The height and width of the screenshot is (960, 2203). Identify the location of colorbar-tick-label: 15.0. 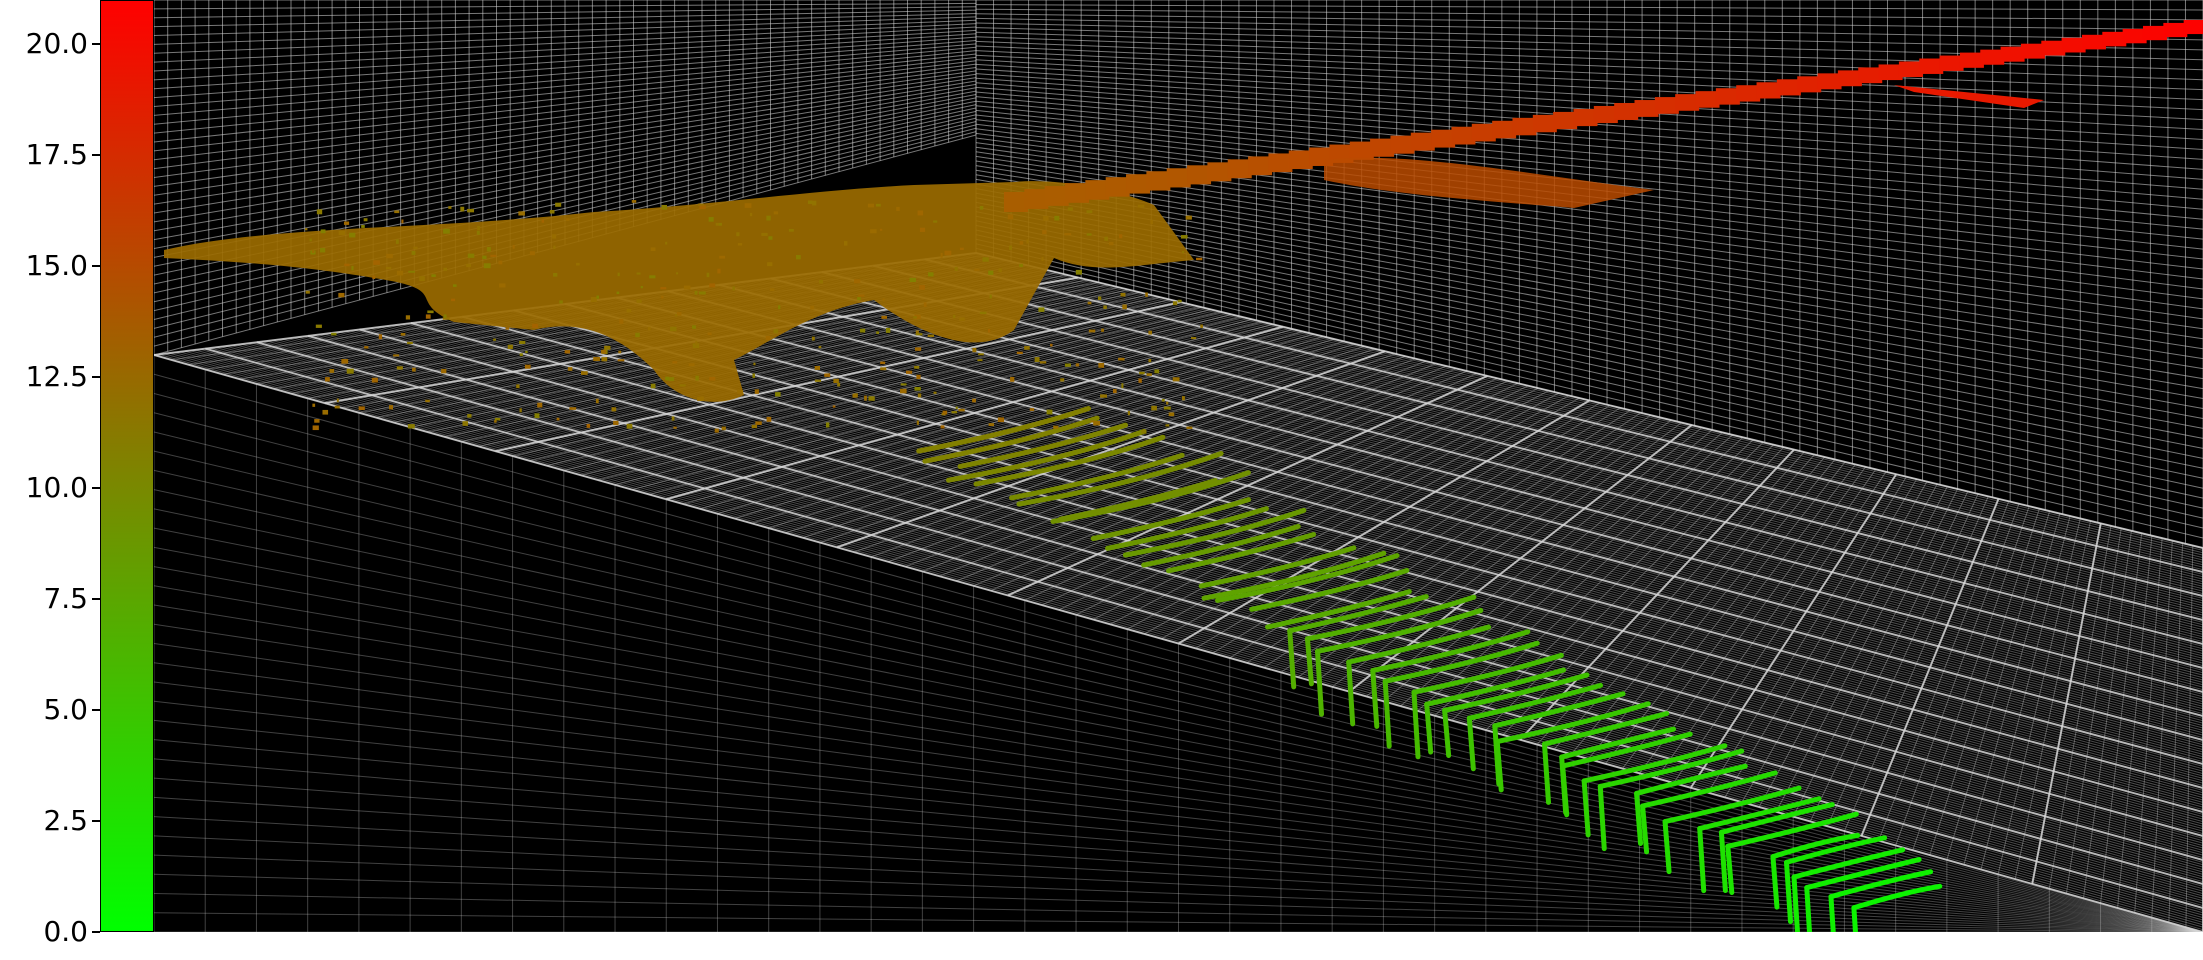
(56, 266).